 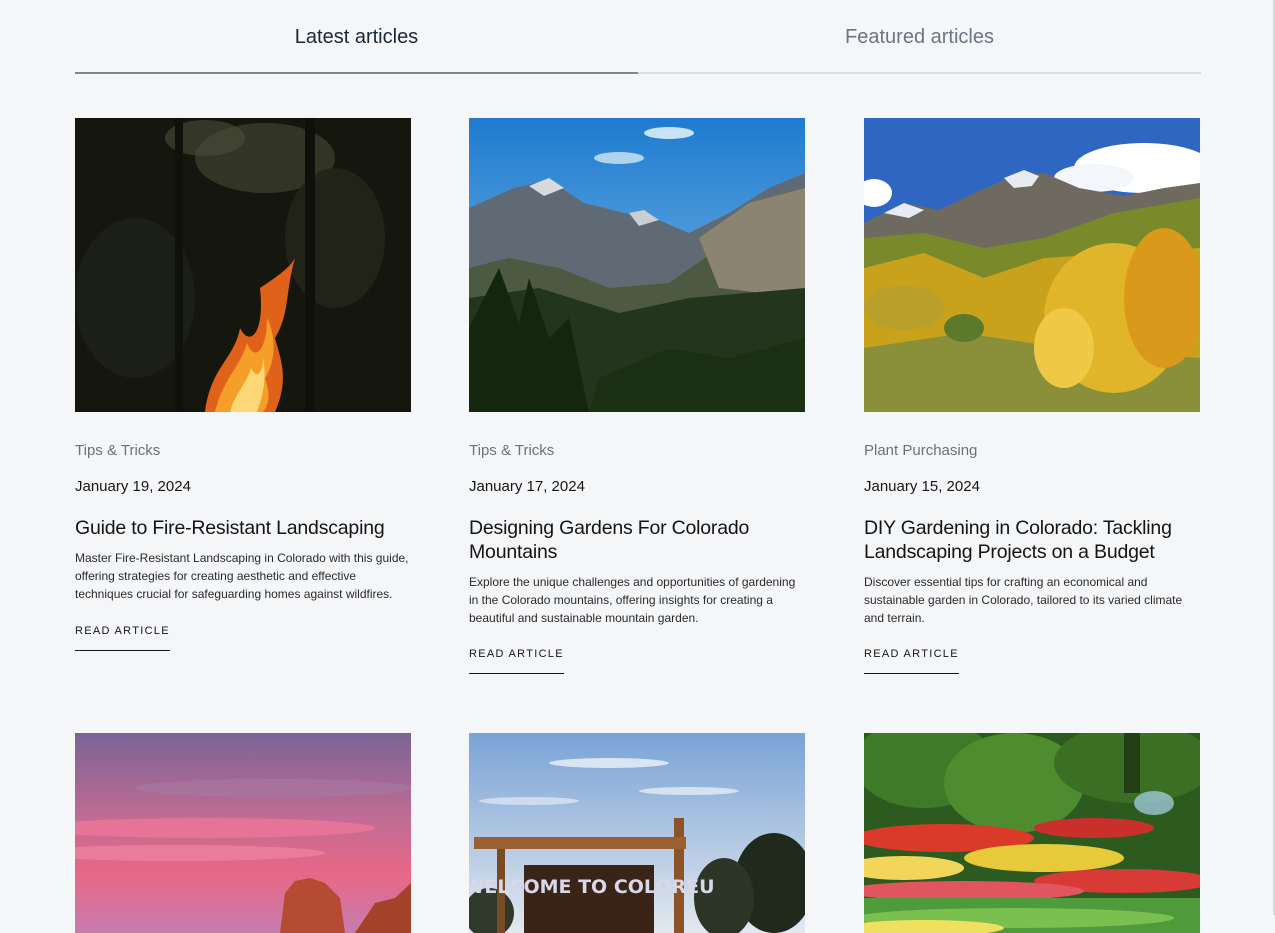 I want to click on article-date: January 17, 2024, so click(x=527, y=486).